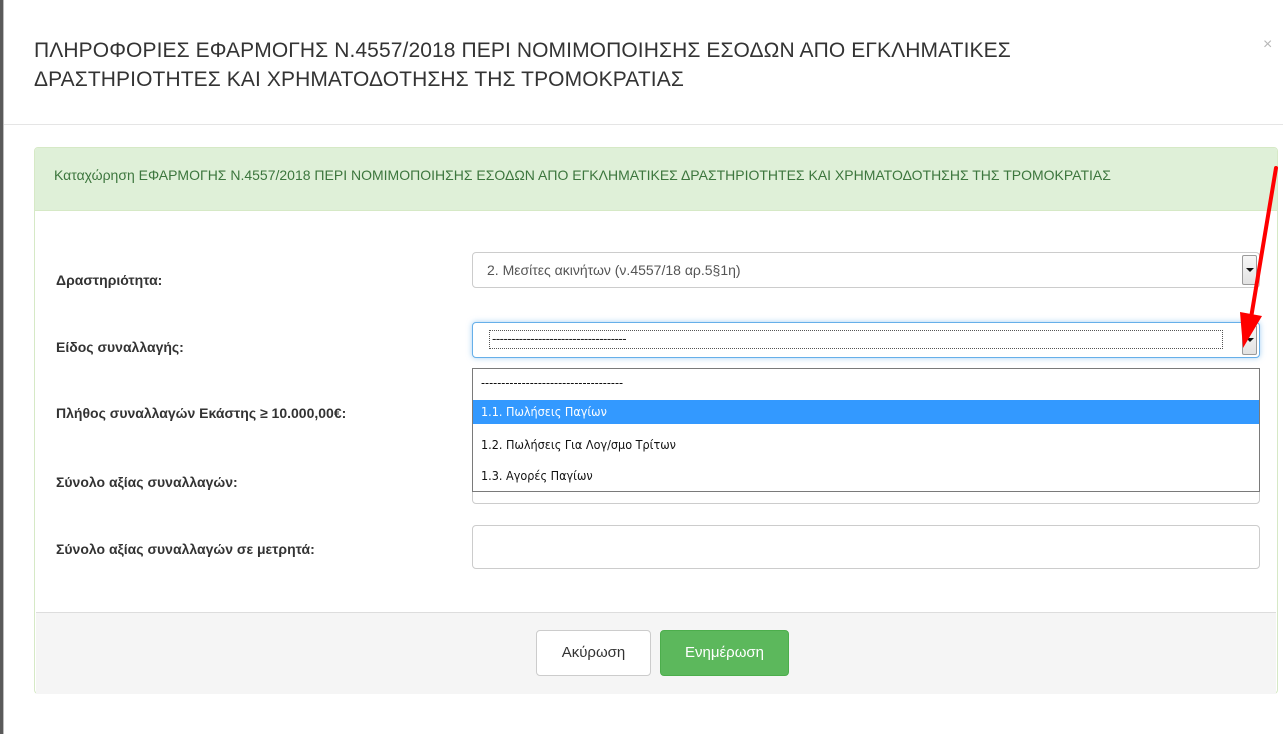 The image size is (1283, 734). Describe the element at coordinates (724, 653) in the screenshot. I see `update-button: Ενημέρωση` at that location.